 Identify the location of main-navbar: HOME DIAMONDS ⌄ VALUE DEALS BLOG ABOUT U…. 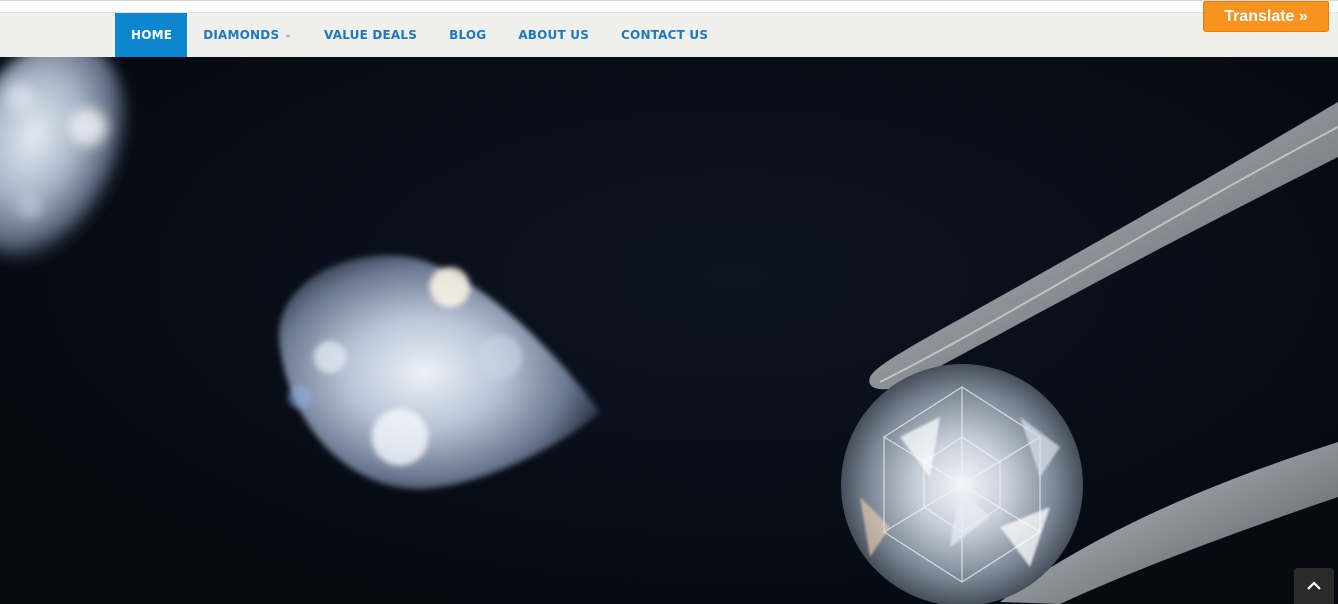
(669, 35).